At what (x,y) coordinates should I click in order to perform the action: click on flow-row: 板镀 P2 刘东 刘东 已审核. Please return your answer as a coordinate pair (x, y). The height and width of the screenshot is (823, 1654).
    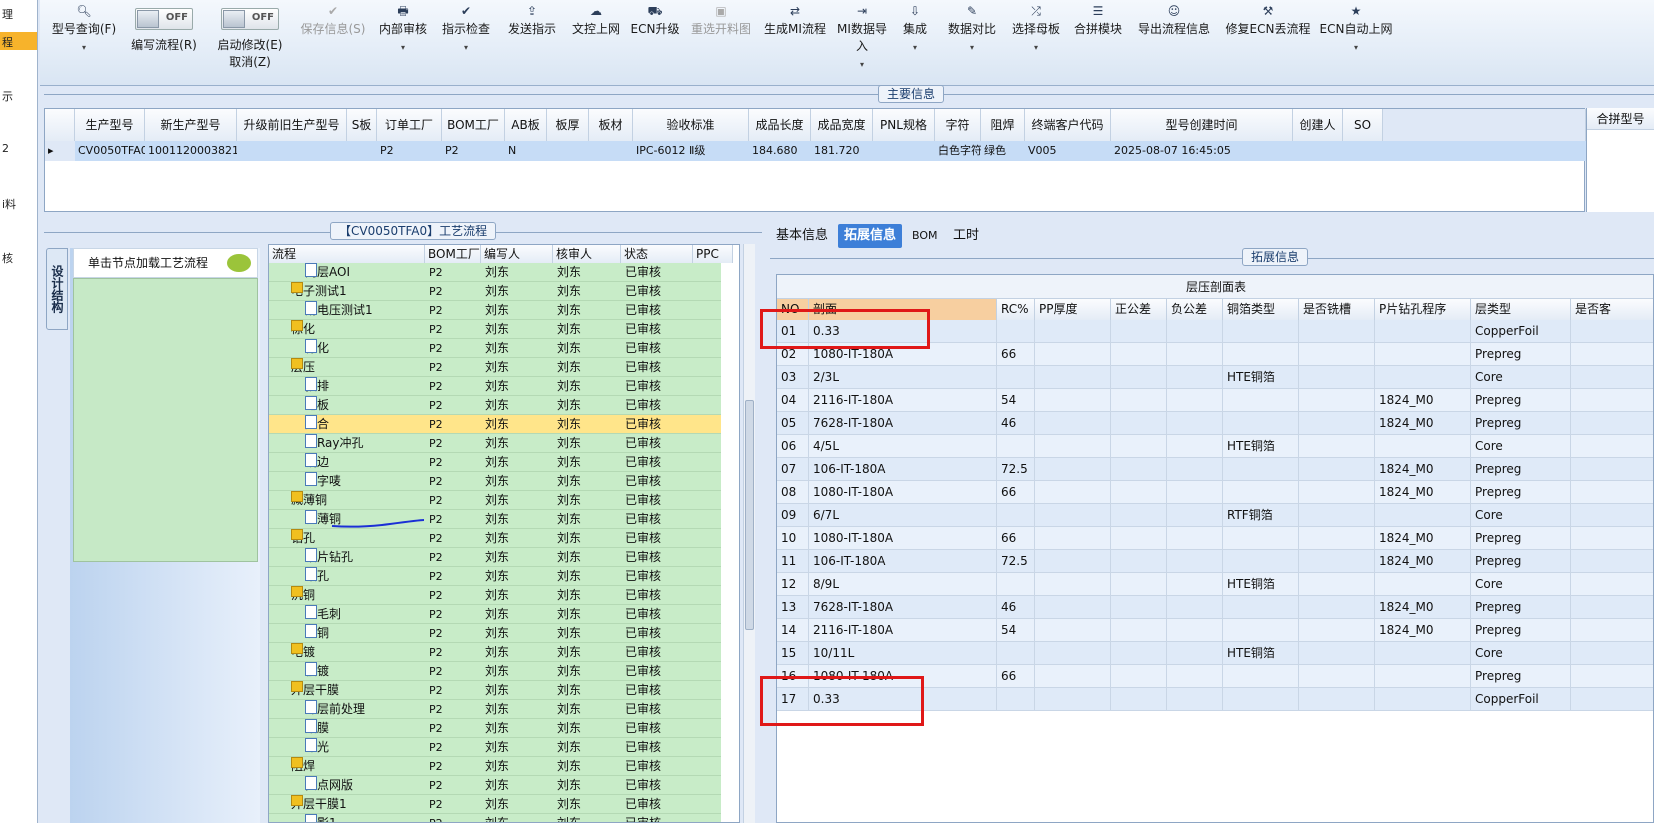
    Looking at the image, I should click on (495, 671).